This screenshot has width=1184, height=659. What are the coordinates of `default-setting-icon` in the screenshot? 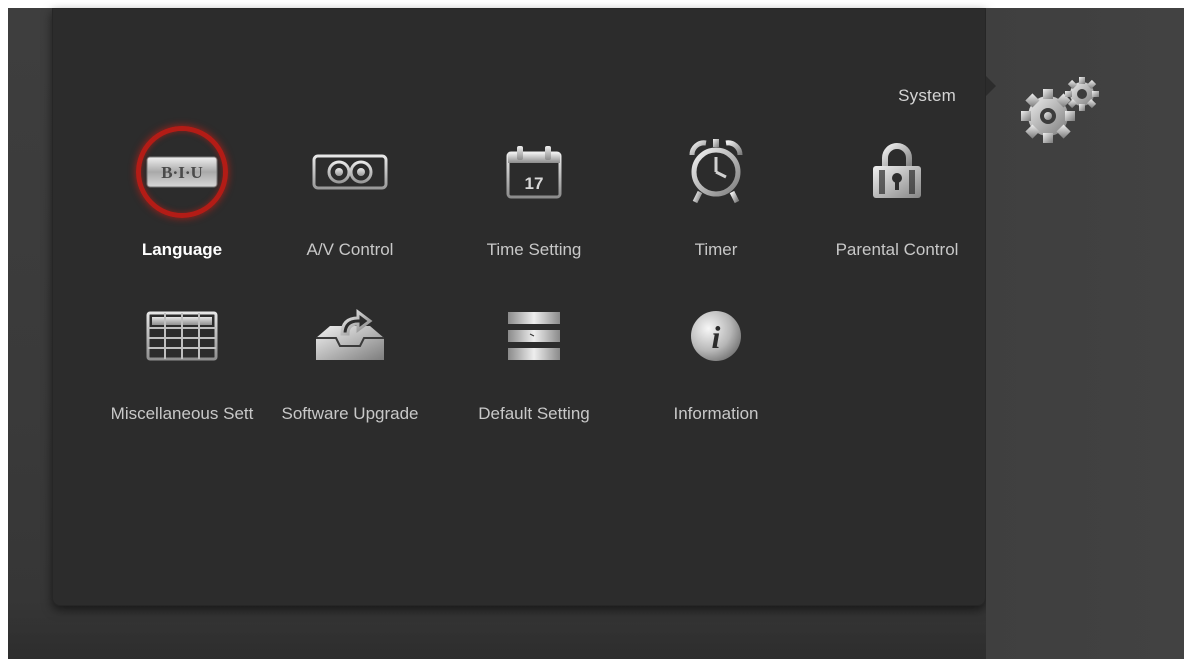 It's located at (534, 336).